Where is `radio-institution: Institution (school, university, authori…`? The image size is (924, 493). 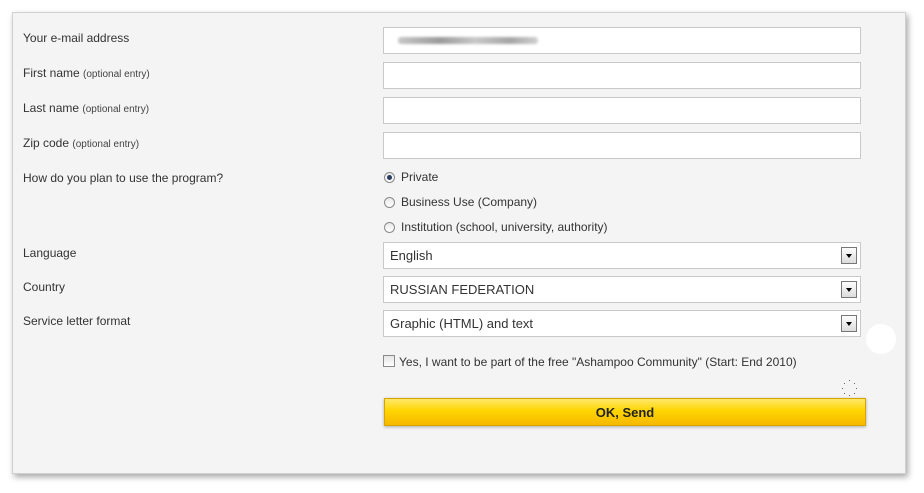 radio-institution: Institution (school, university, authori… is located at coordinates (496, 227).